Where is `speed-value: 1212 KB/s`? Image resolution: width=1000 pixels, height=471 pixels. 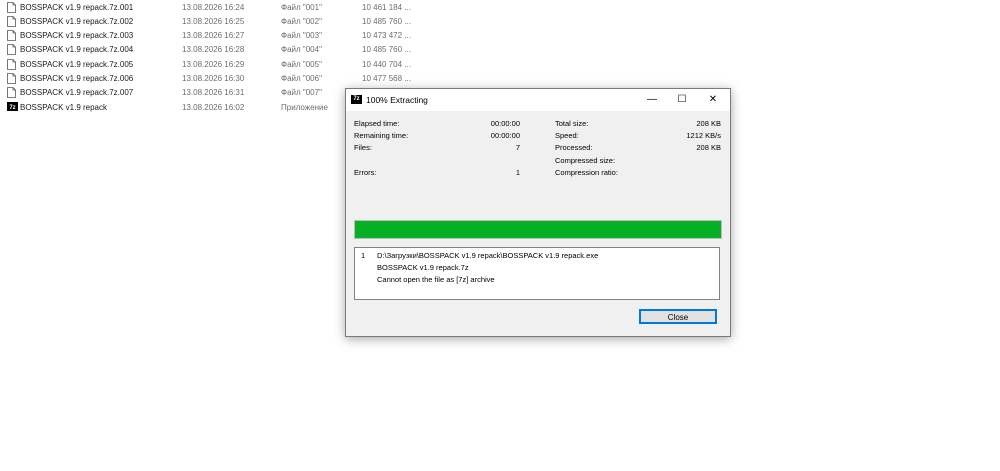
speed-value: 1212 KB/s is located at coordinates (703, 135).